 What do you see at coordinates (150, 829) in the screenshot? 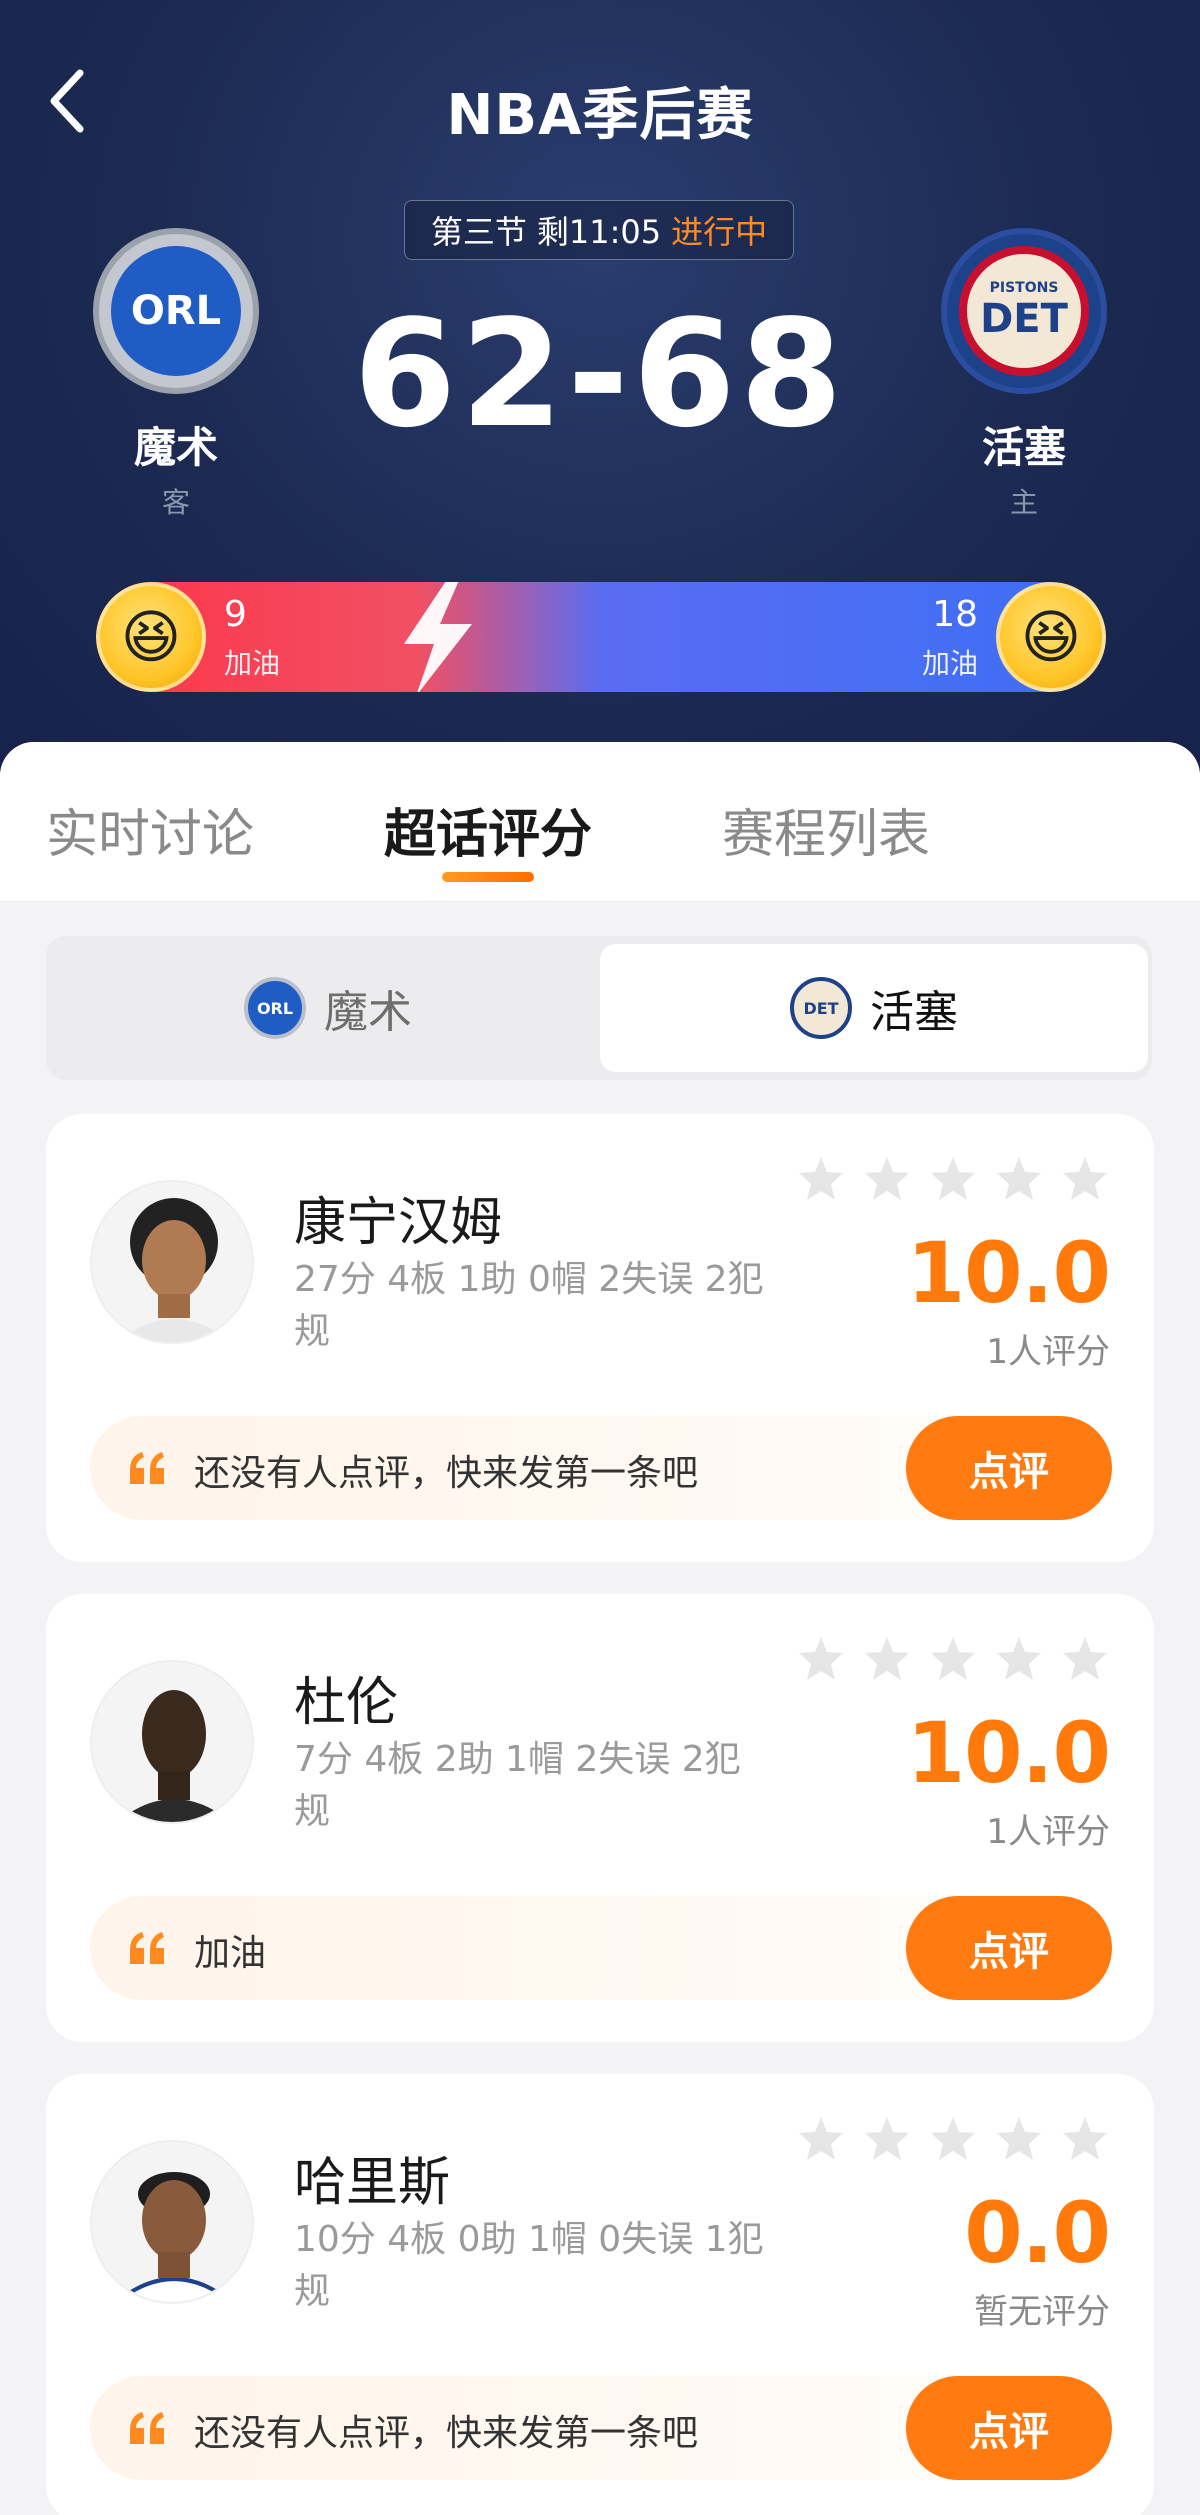
I see `tab-live-discussion: 实时讨论` at bounding box center [150, 829].